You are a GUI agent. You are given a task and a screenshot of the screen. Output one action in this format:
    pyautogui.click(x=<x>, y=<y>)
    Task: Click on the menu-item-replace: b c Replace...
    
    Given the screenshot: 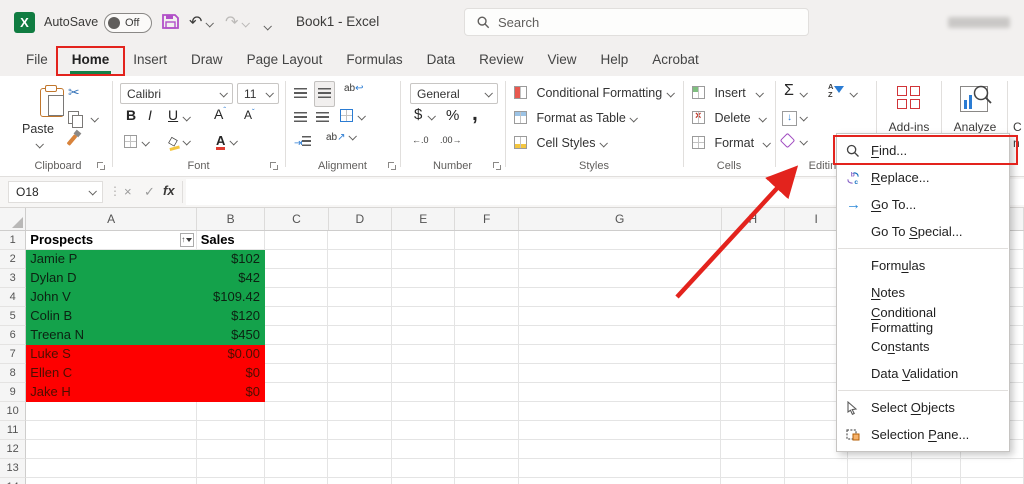 What is the action you would take?
    pyautogui.click(x=923, y=177)
    